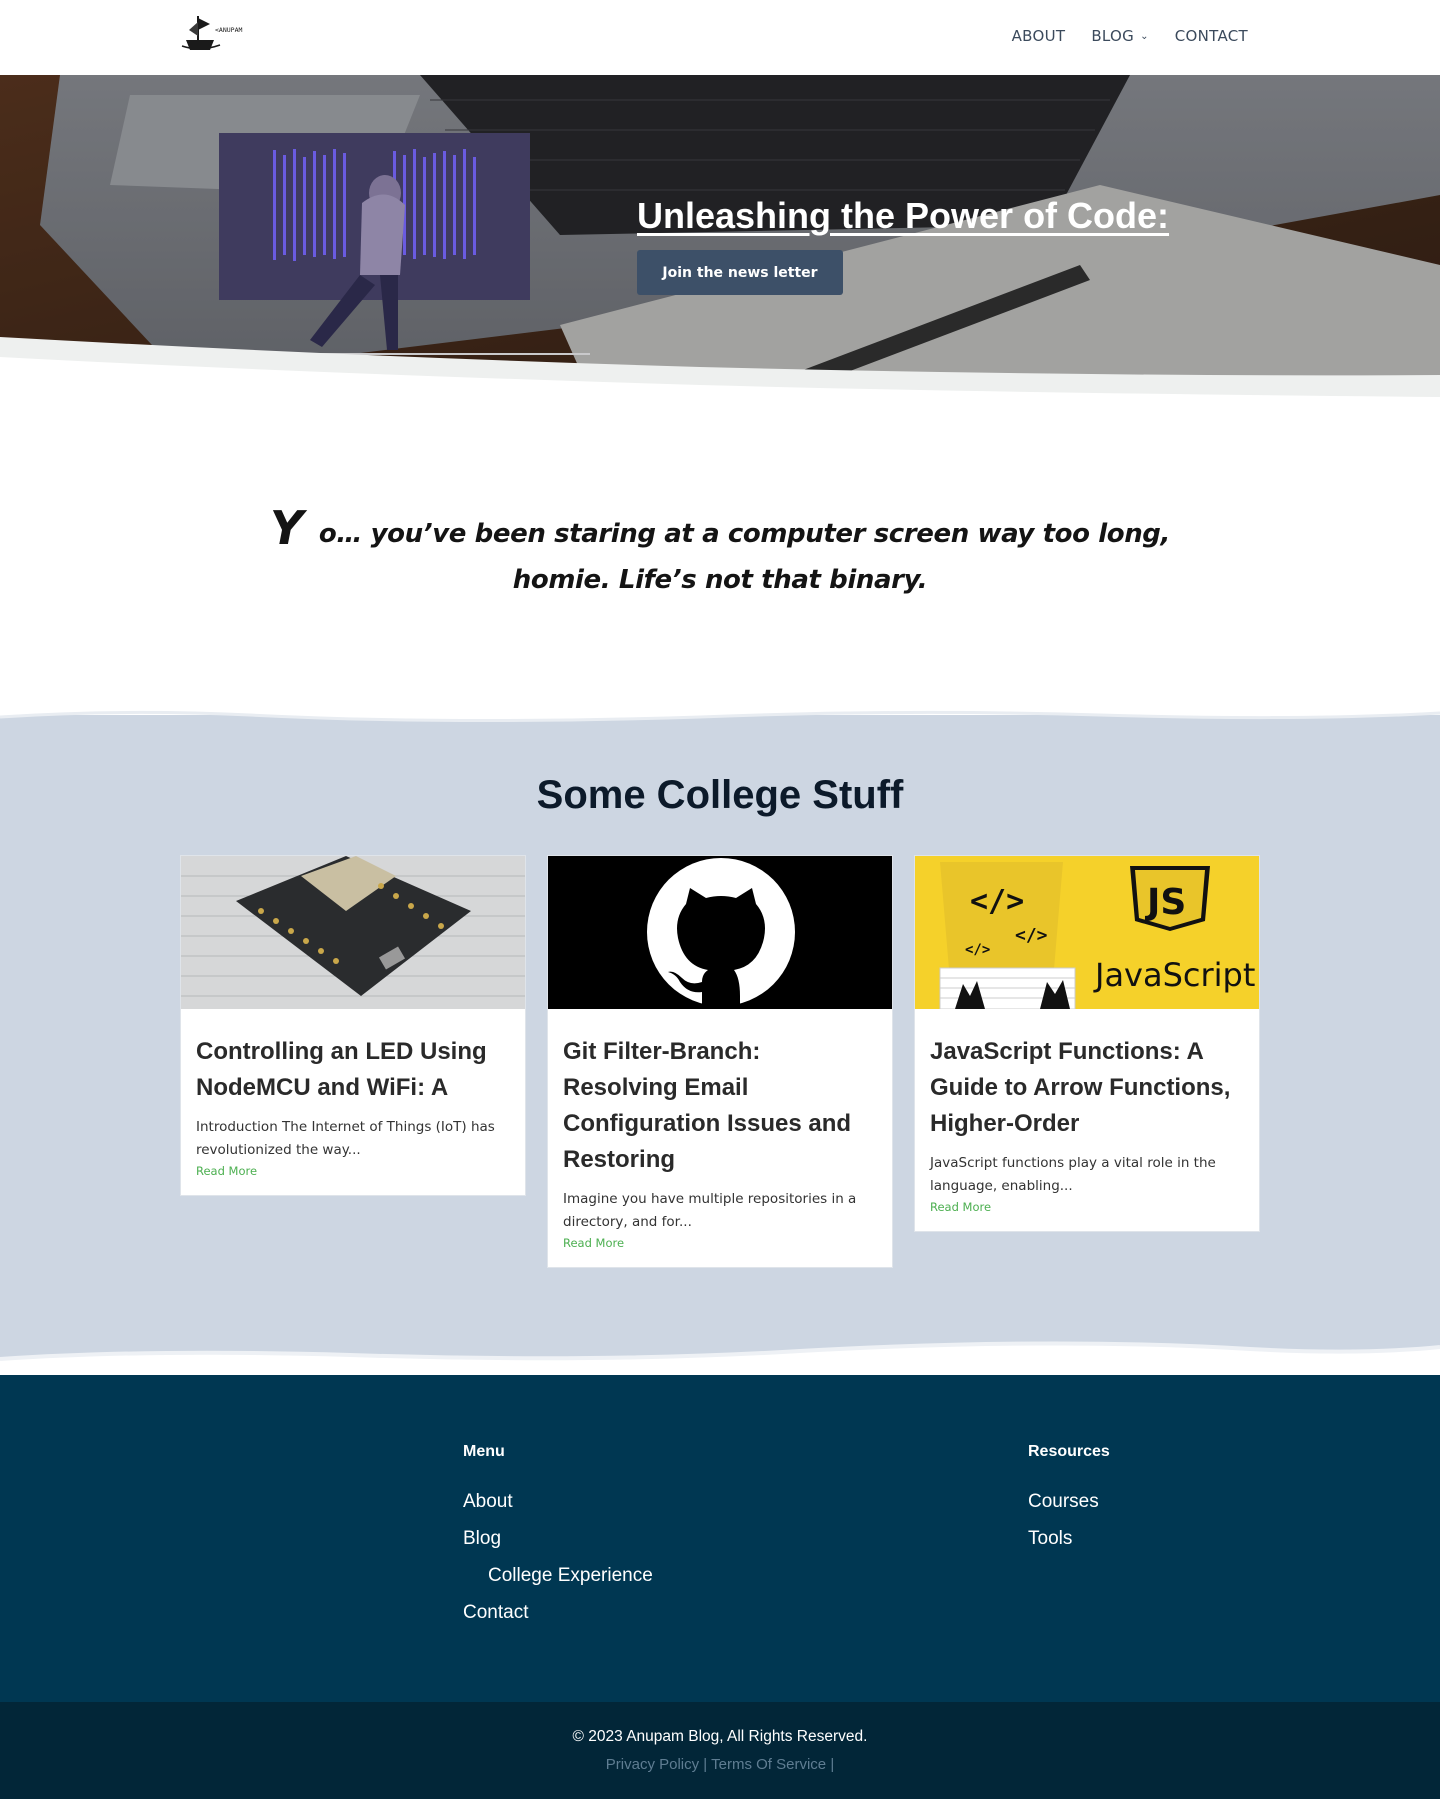 The image size is (1440, 1799). Describe the element at coordinates (558, 1575) in the screenshot. I see `footer-link-college-experience: College Experience` at that location.